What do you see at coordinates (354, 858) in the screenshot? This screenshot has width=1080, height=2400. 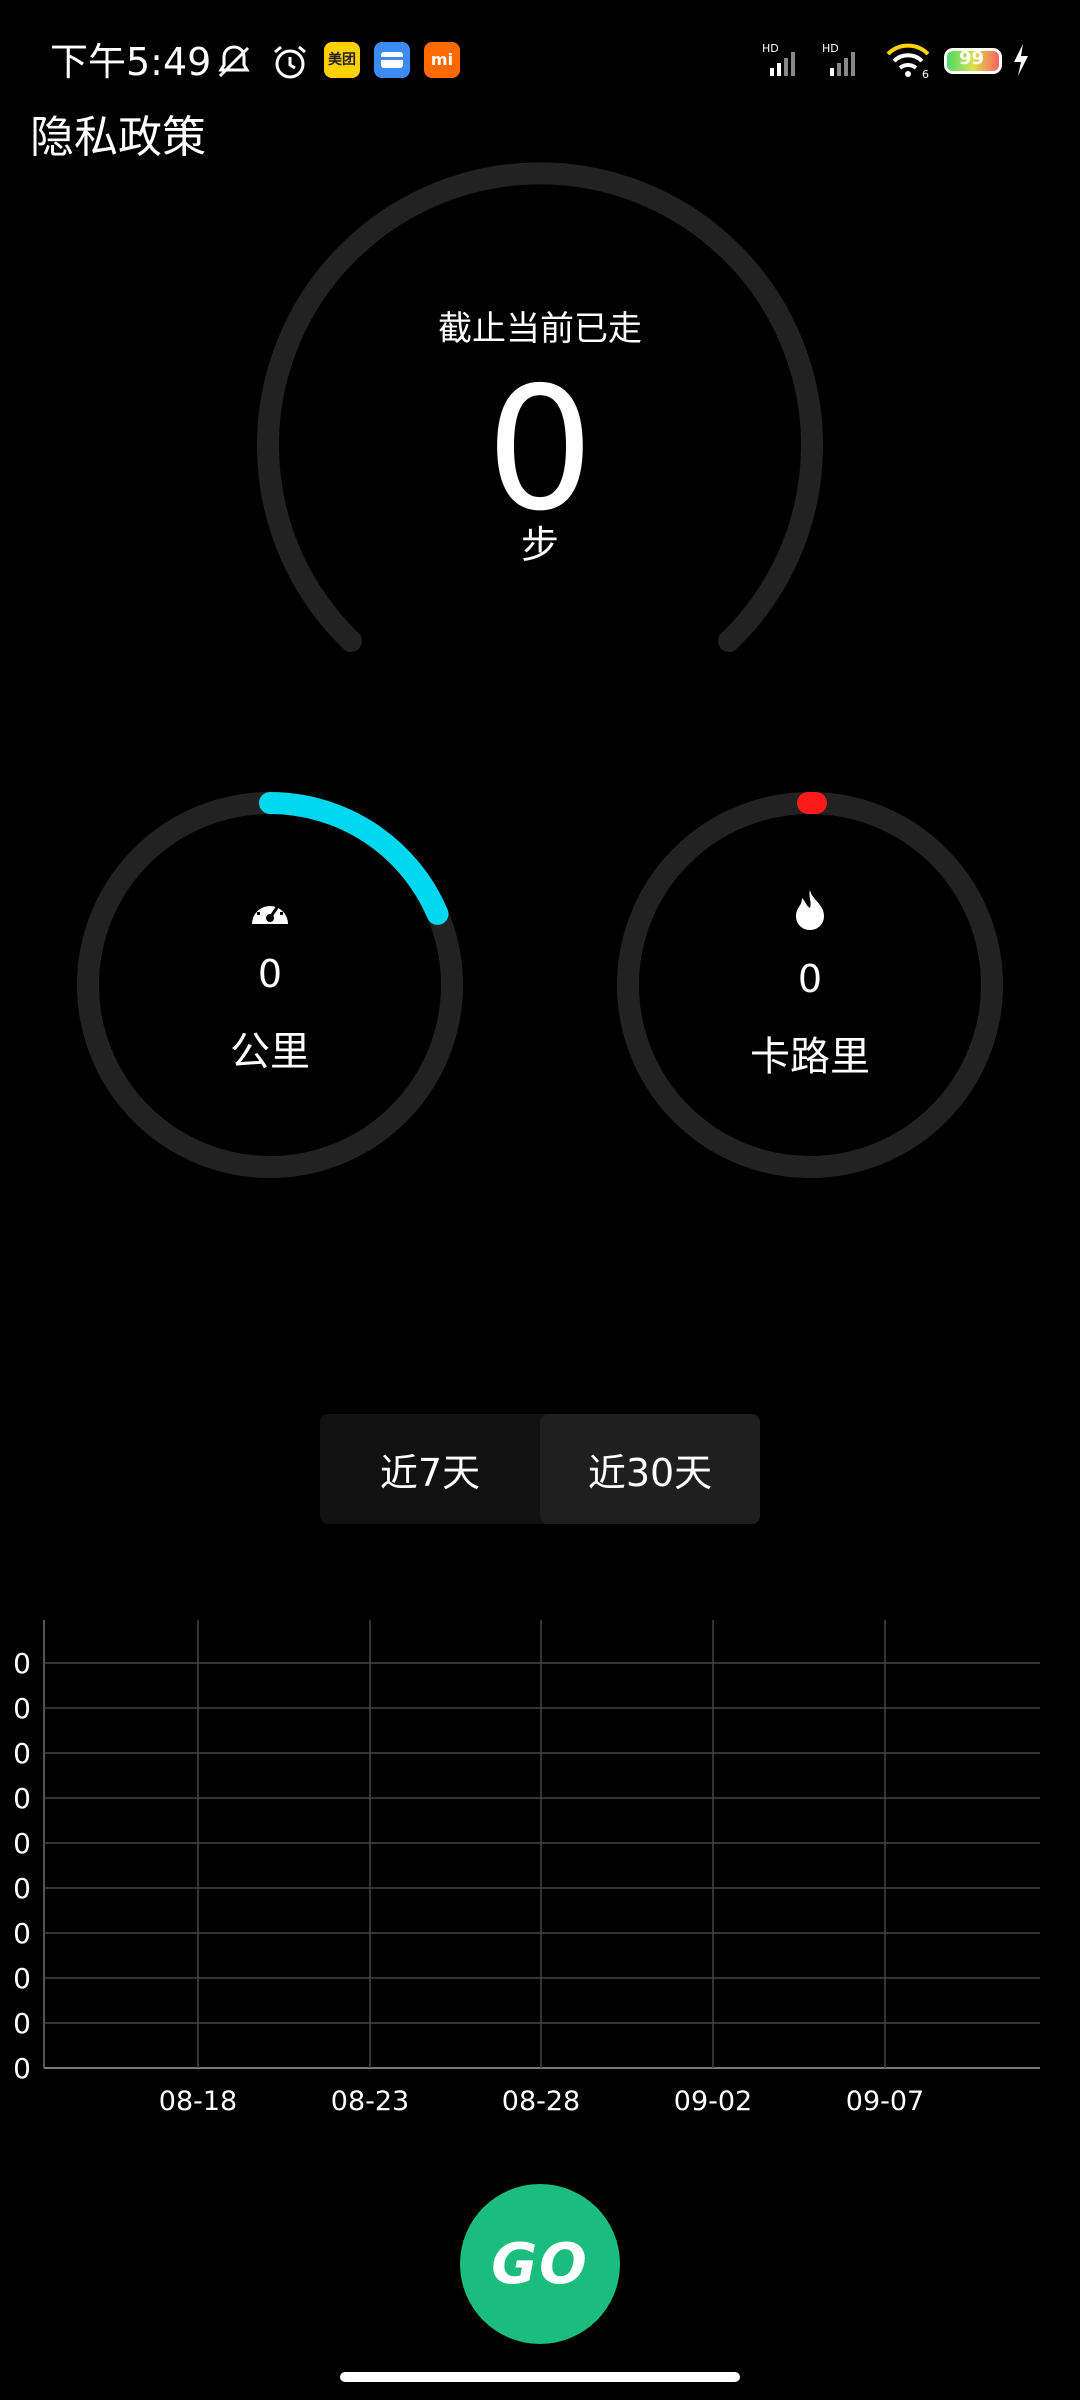 I see `distance-gauge-progress` at bounding box center [354, 858].